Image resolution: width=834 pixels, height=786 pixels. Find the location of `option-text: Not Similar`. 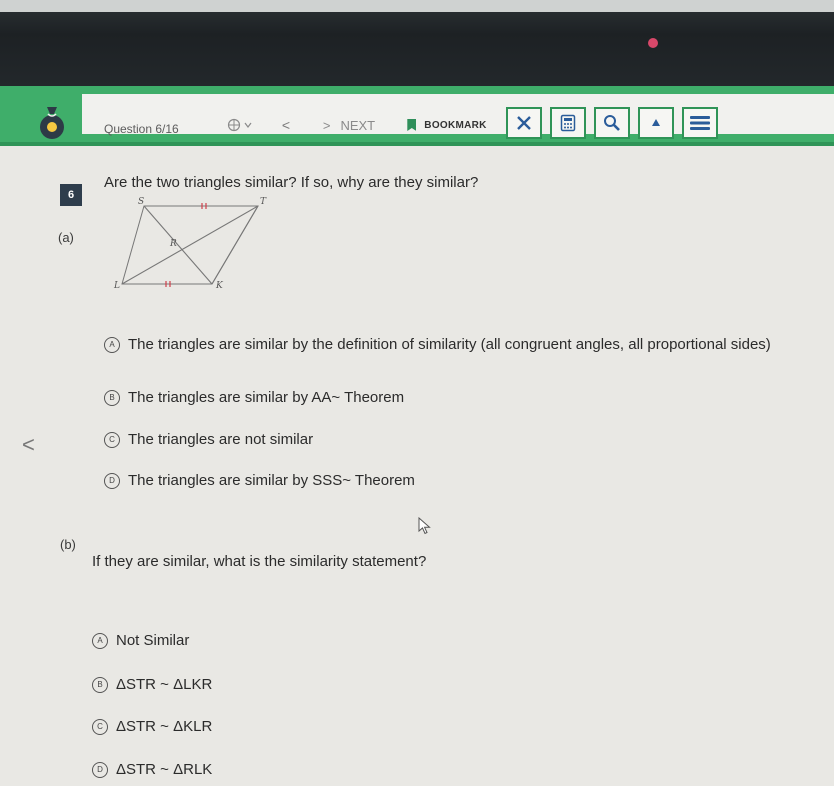

option-text: Not Similar is located at coordinates (153, 640).